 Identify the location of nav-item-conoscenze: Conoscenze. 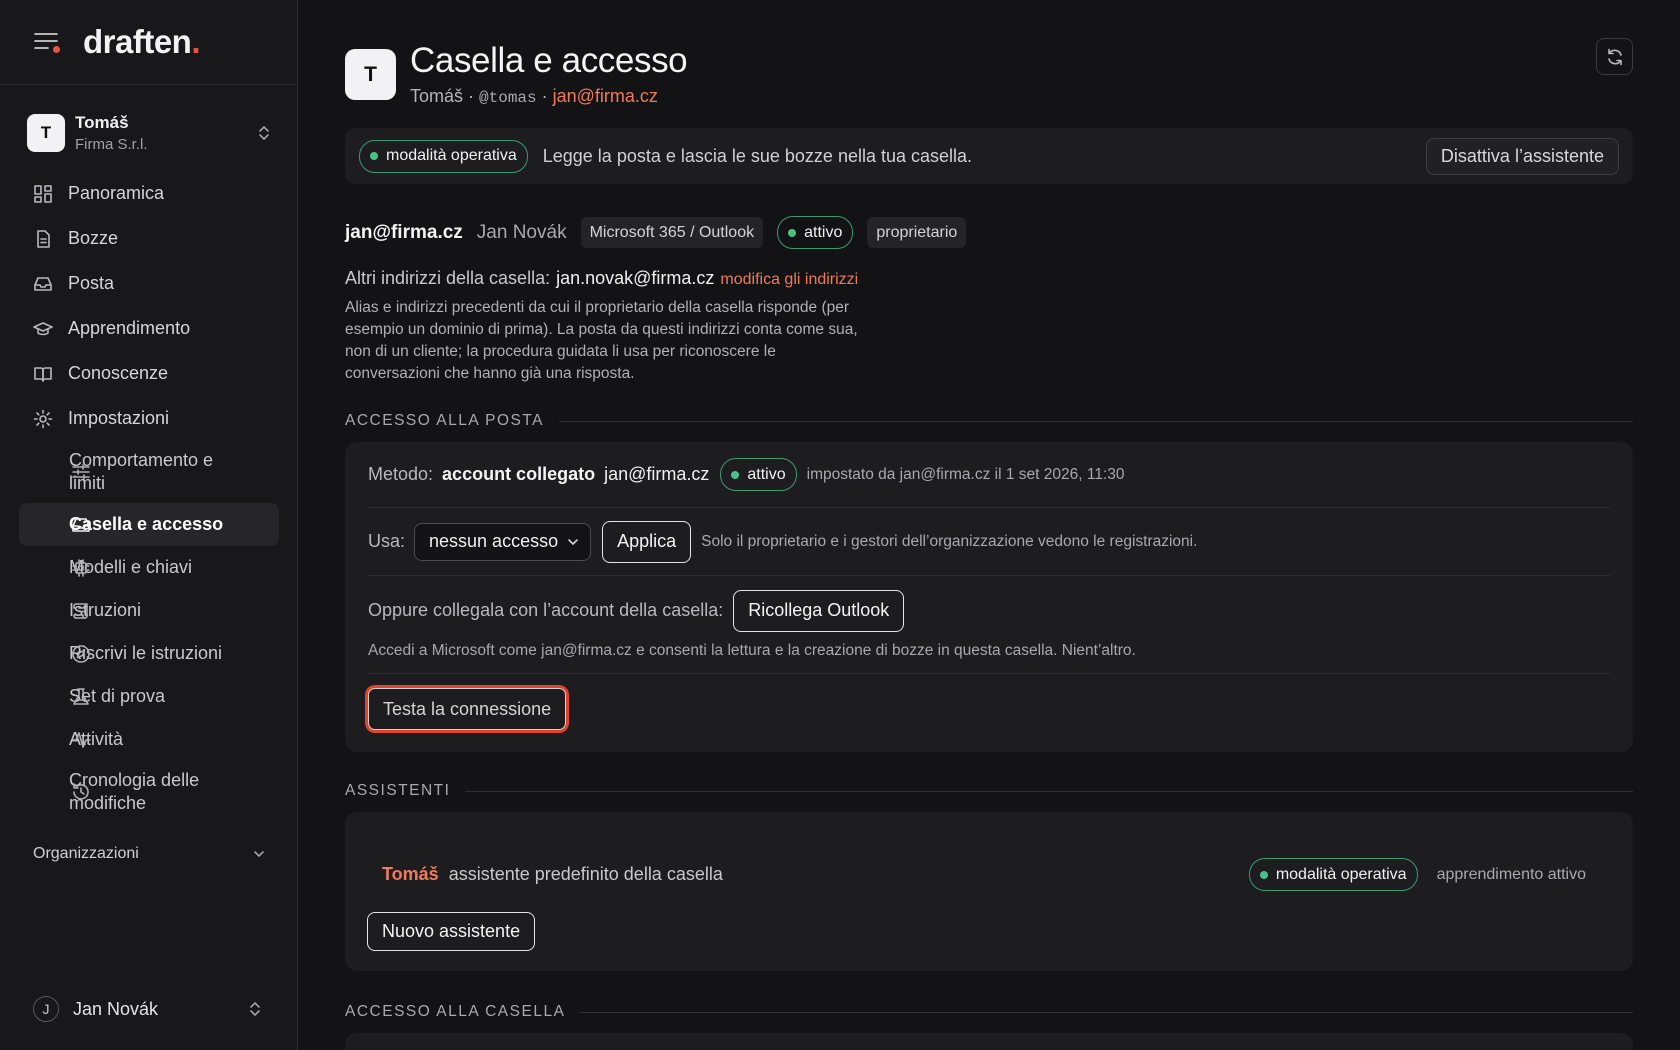
(148, 373).